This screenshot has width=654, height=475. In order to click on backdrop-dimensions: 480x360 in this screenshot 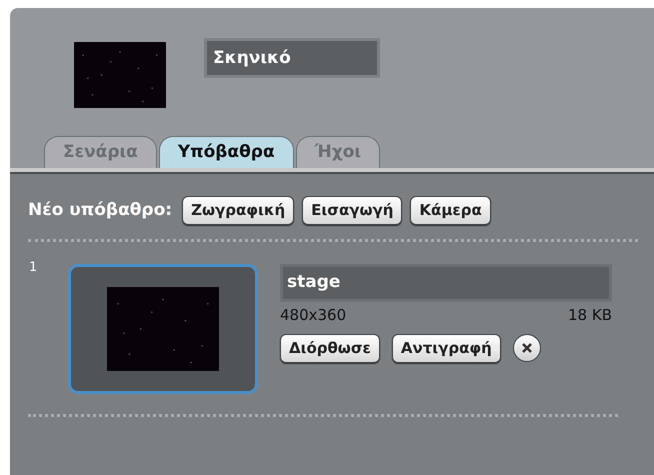, I will do `click(313, 315)`.